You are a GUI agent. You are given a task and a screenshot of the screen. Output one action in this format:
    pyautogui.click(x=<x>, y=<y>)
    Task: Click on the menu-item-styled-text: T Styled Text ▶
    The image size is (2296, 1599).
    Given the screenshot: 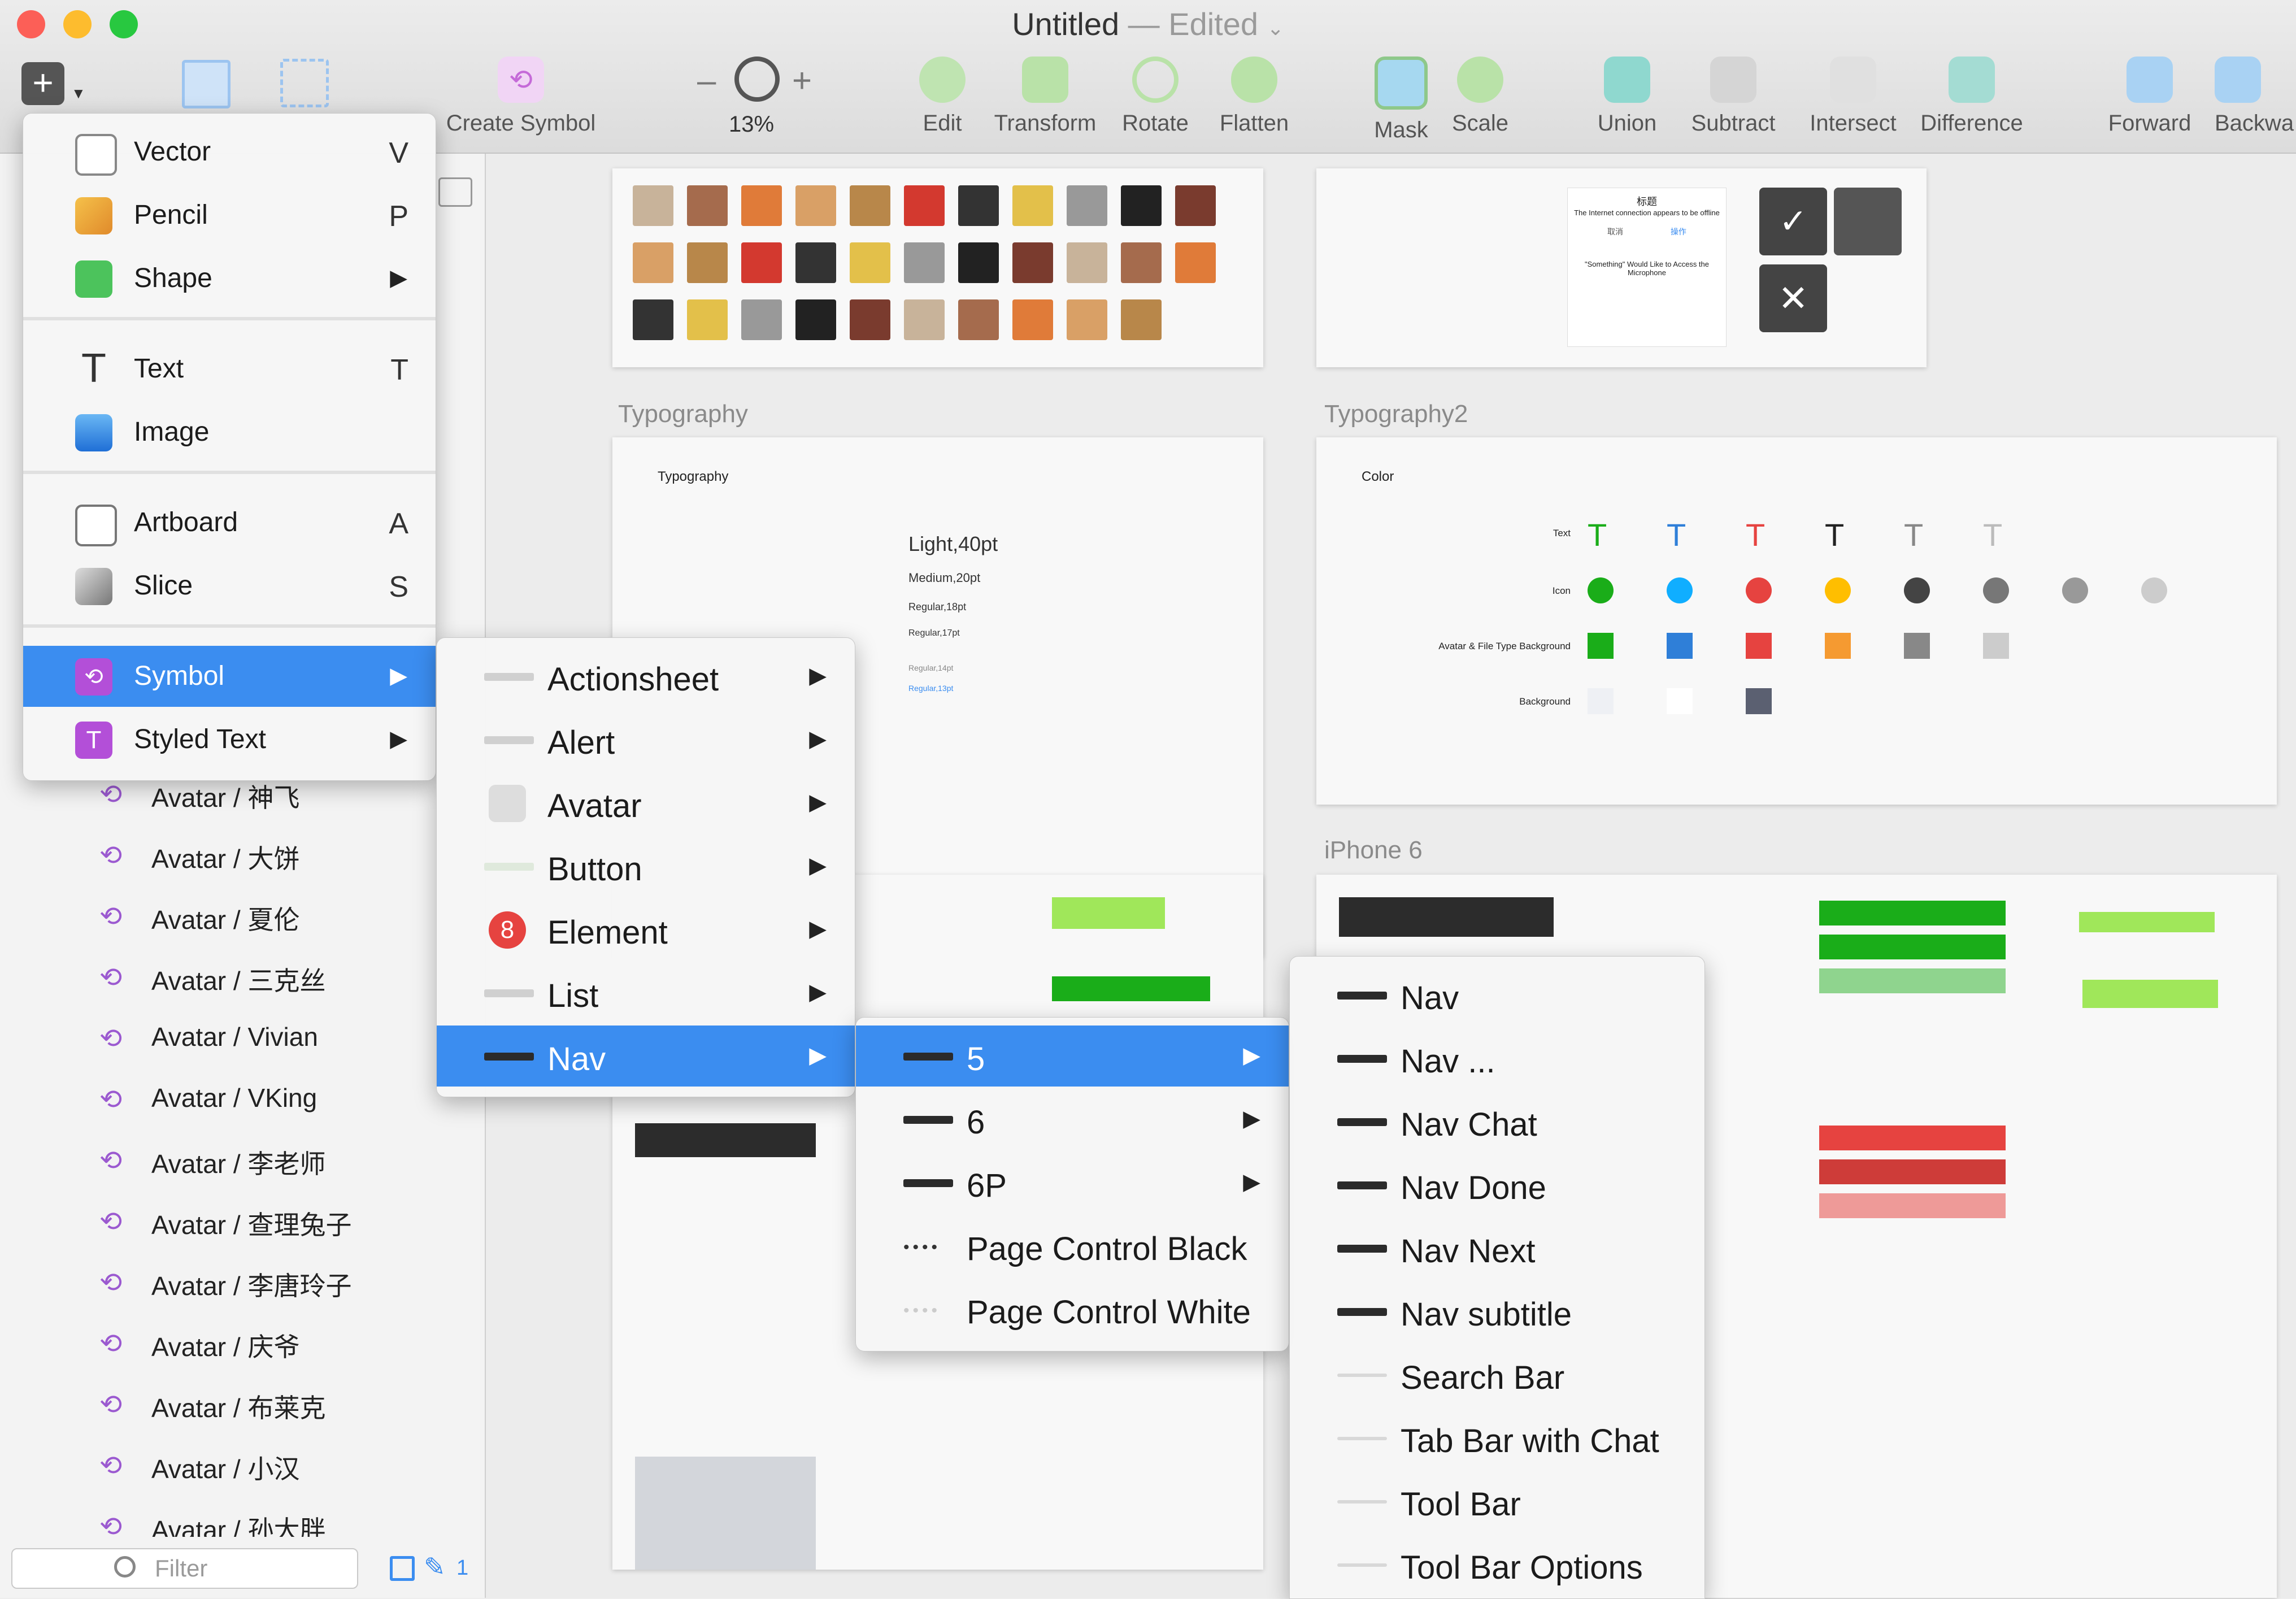 What is the action you would take?
    pyautogui.click(x=229, y=740)
    